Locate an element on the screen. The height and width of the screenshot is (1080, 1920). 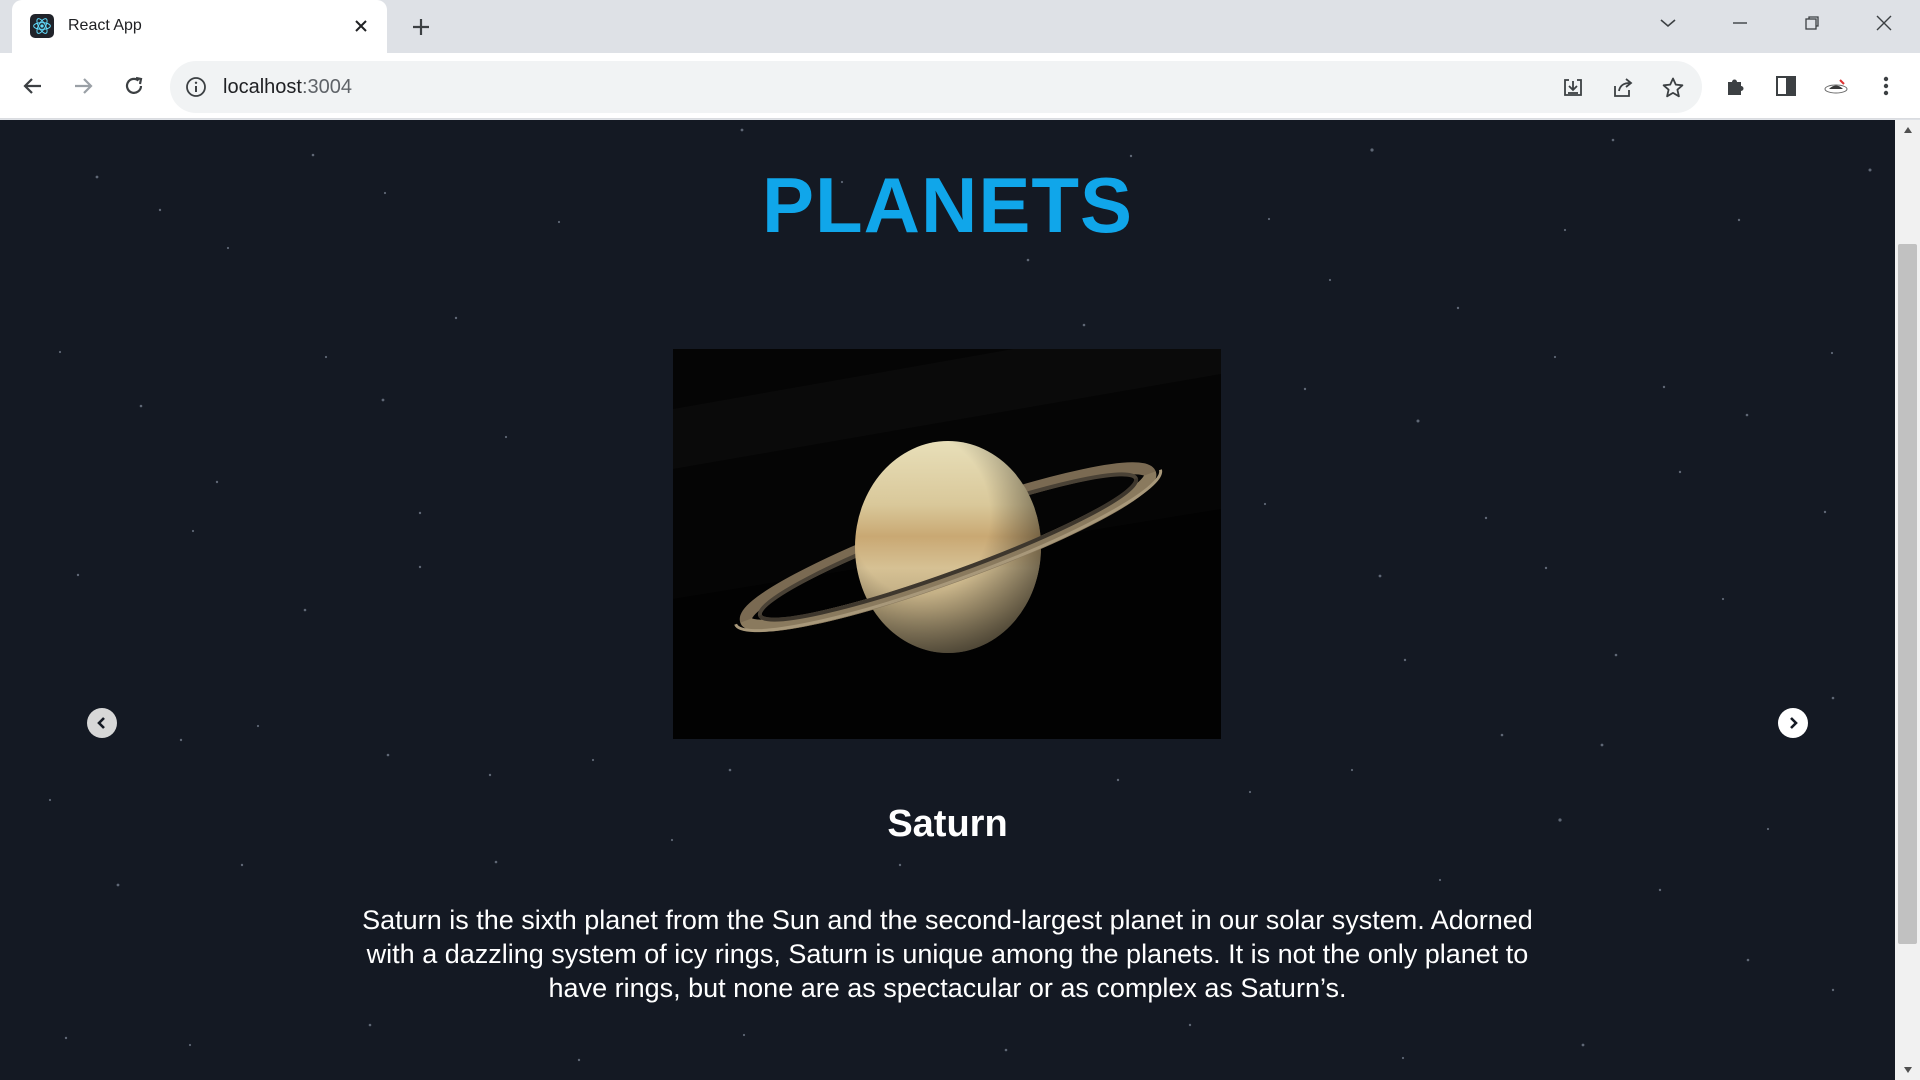
scrollbar-thumb is located at coordinates (1907, 594).